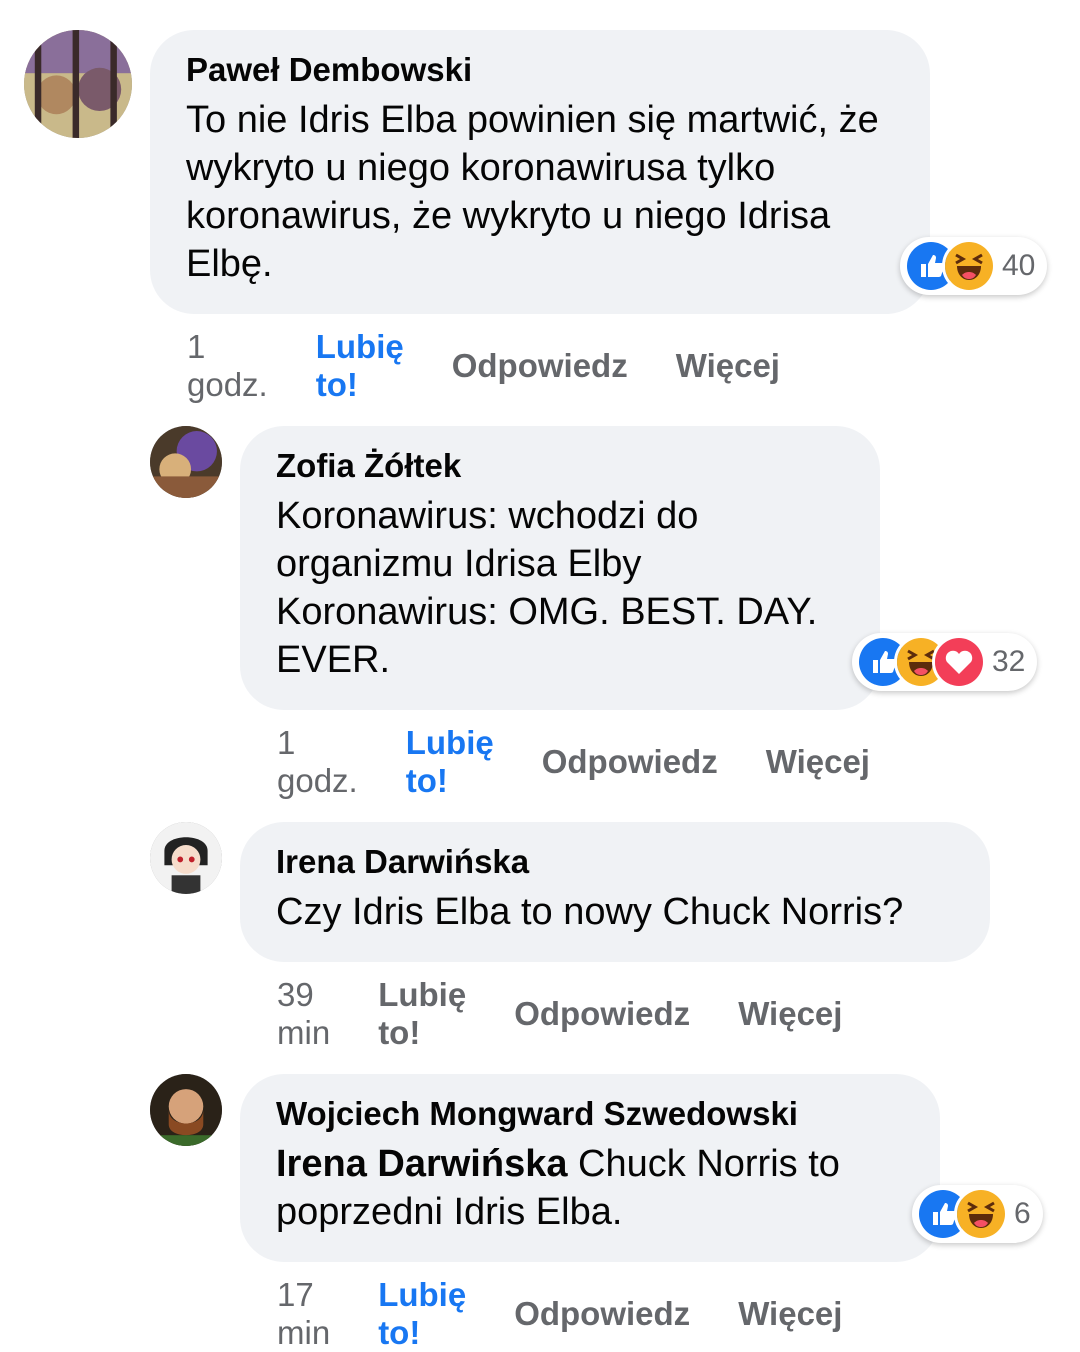 The width and height of the screenshot is (1080, 1352). What do you see at coordinates (303, 1014) in the screenshot?
I see `comment-time: 39 min` at bounding box center [303, 1014].